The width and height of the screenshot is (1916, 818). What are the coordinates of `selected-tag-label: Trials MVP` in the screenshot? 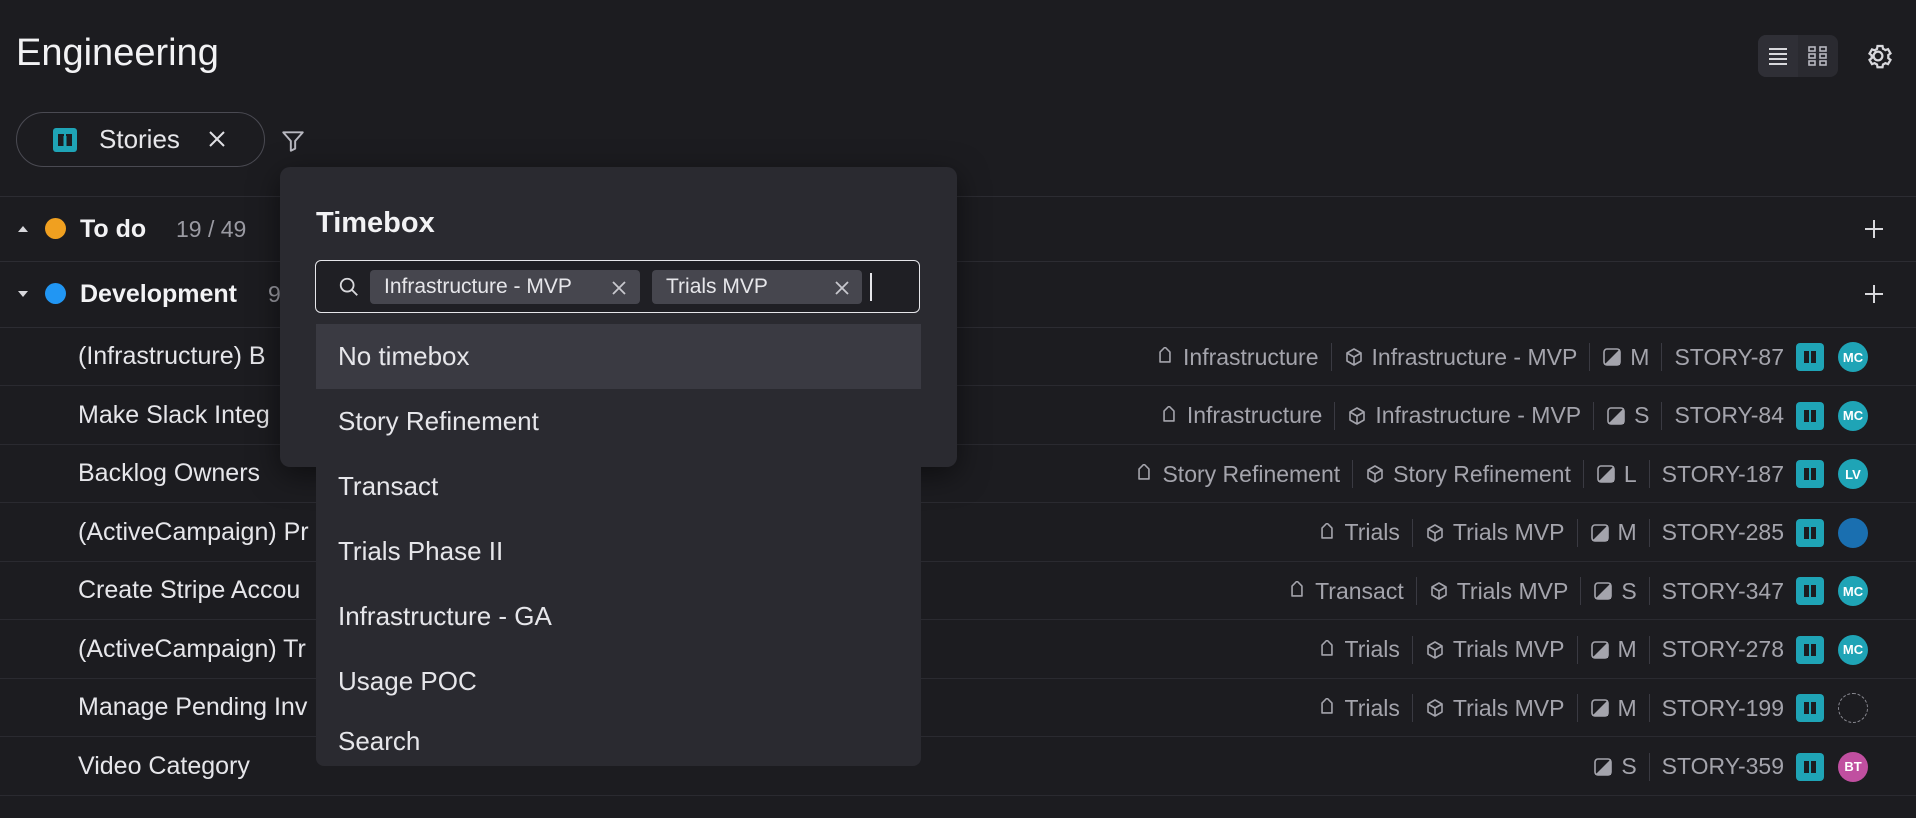 It's located at (717, 286).